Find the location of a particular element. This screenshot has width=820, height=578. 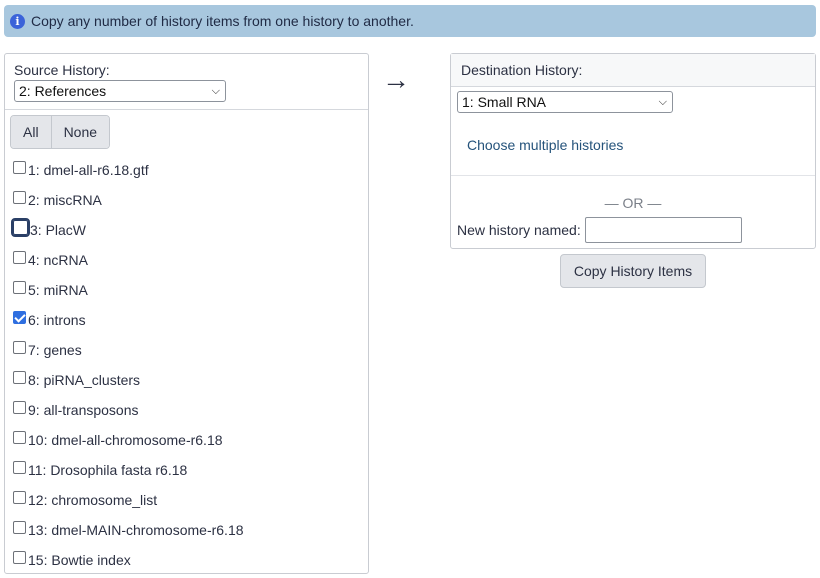

or-separator: — OR — is located at coordinates (633, 203).